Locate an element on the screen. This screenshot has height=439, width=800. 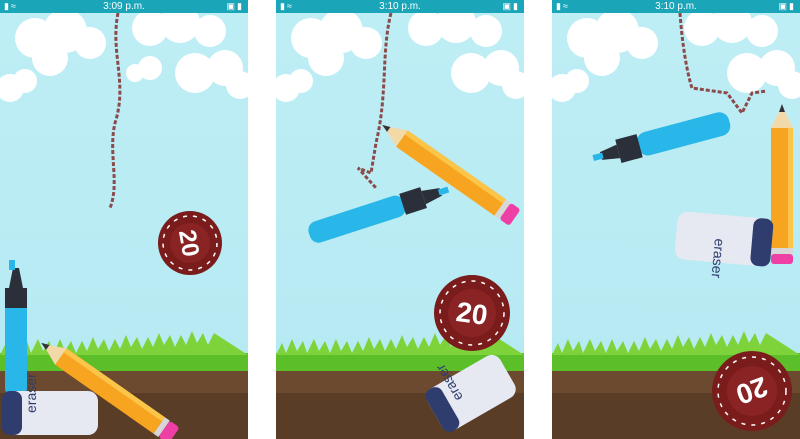
status-bar: ▮≈ 3:09 p.m. ▣▮ is located at coordinates (124, 6).